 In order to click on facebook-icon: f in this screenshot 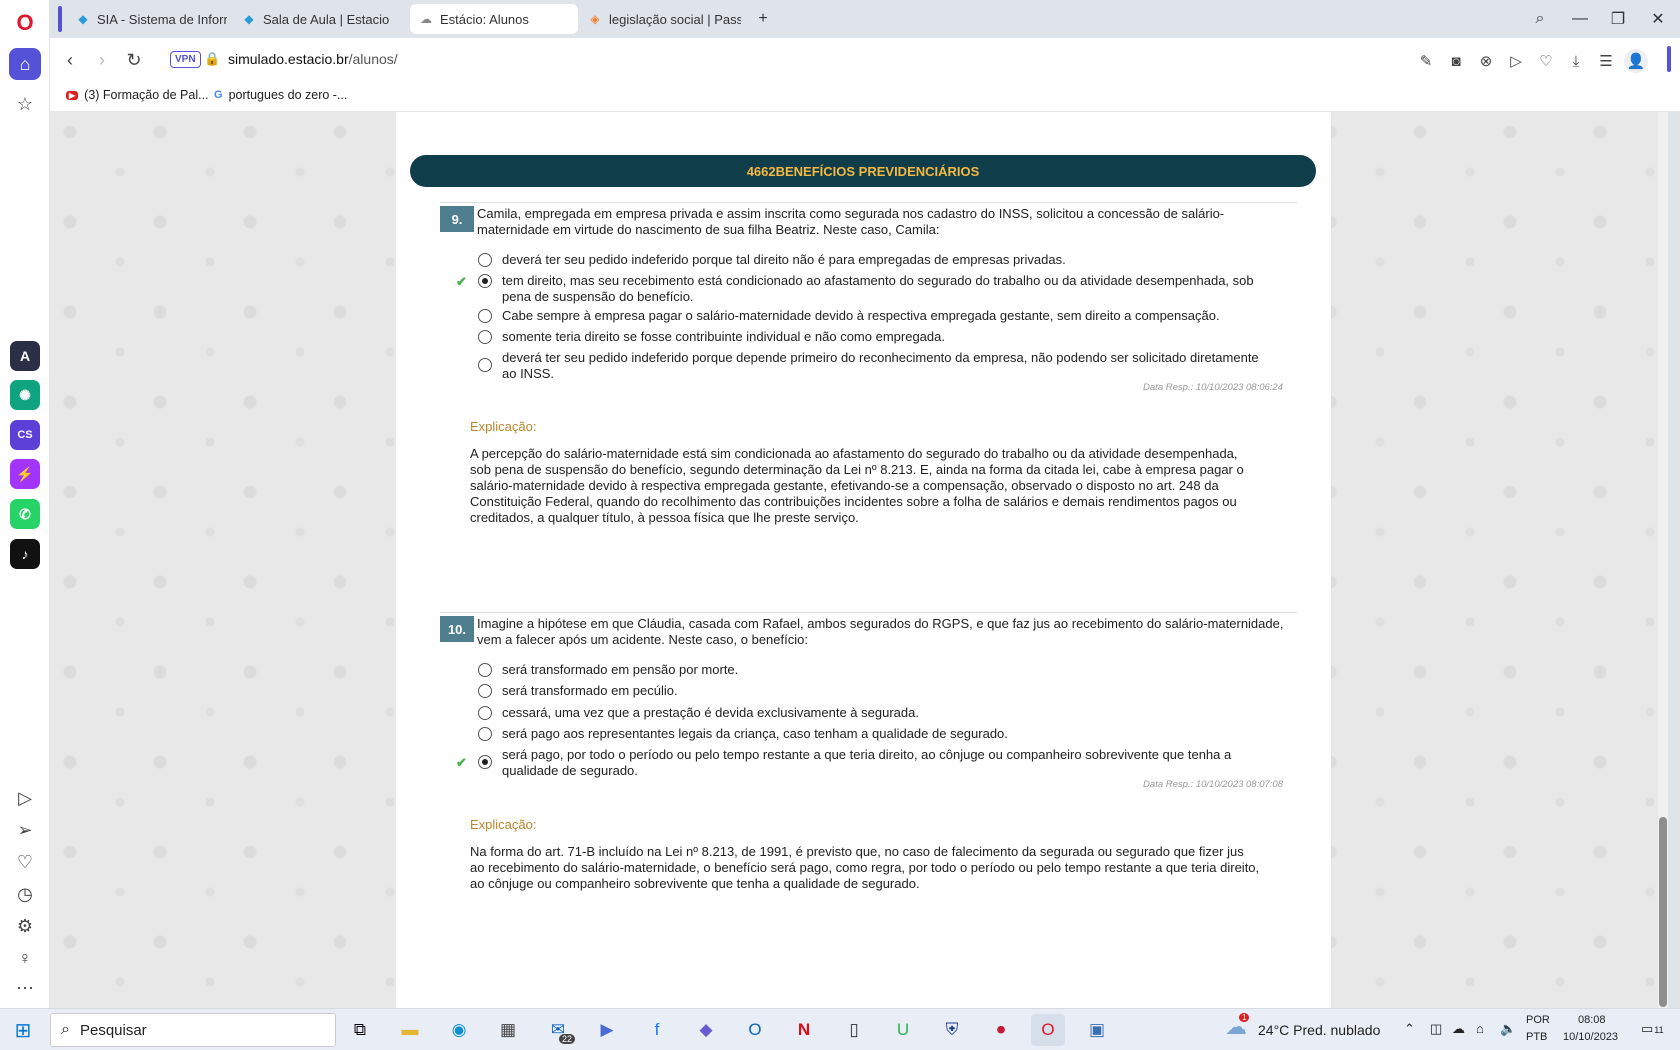, I will do `click(657, 1030)`.